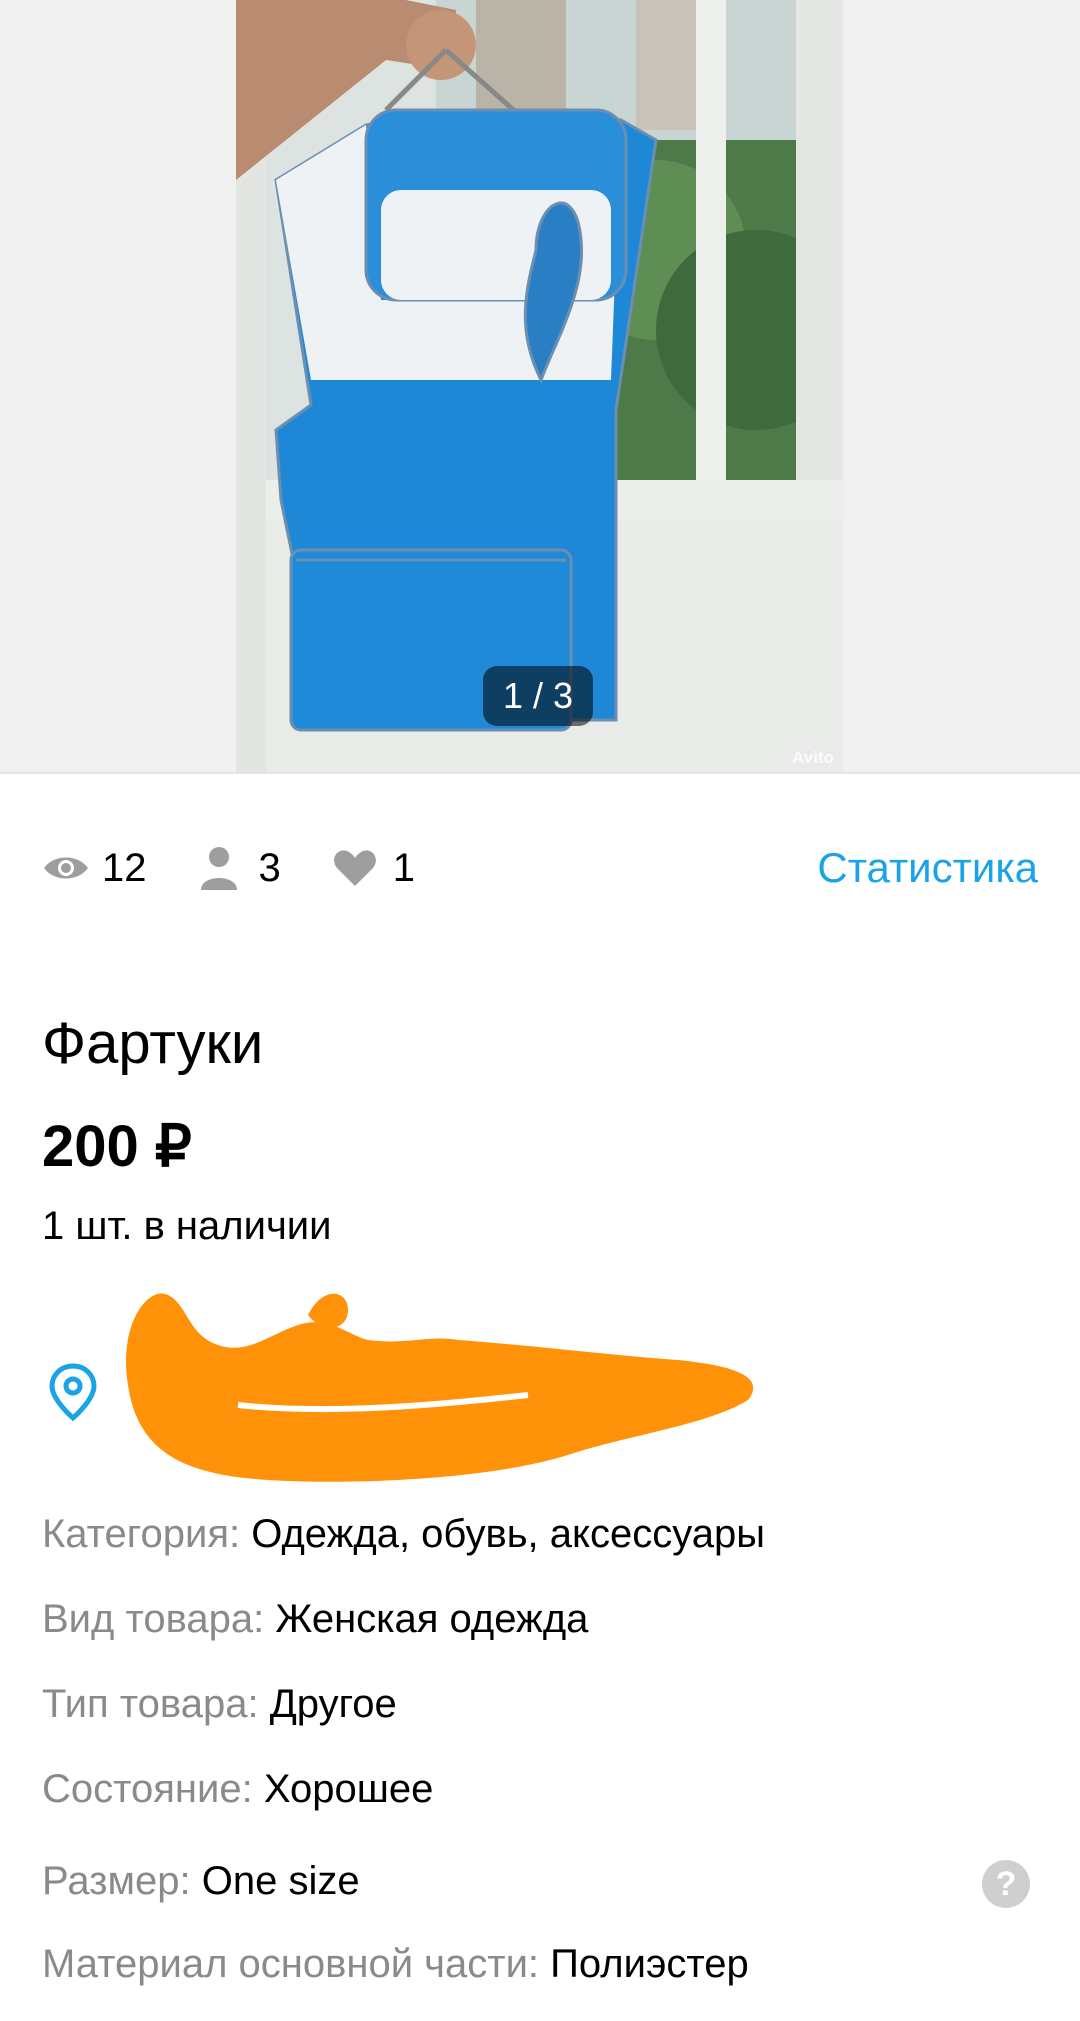  I want to click on stock-info: 1 шт. в наличии, so click(187, 1226).